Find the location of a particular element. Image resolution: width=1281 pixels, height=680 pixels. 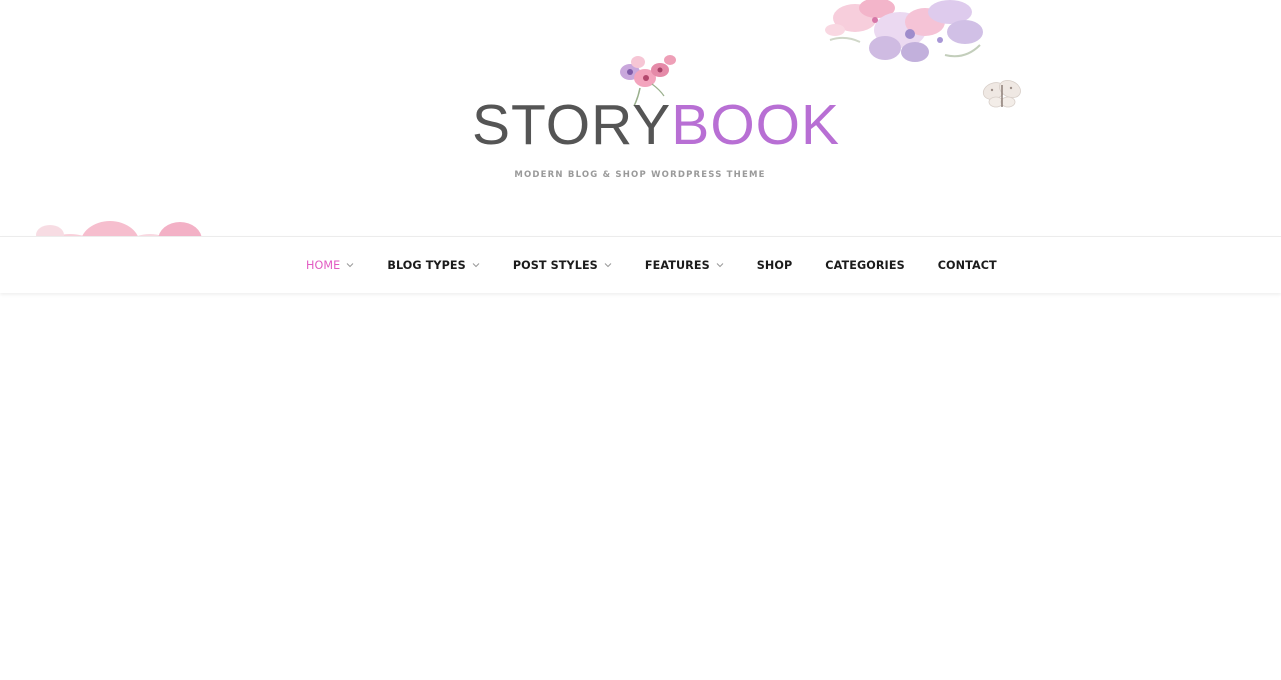

nav-item-label: CATEGORIES is located at coordinates (865, 265).